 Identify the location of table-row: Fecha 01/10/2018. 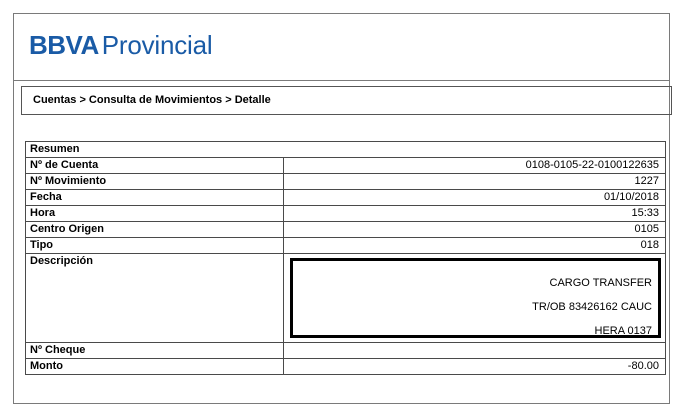
(345, 197).